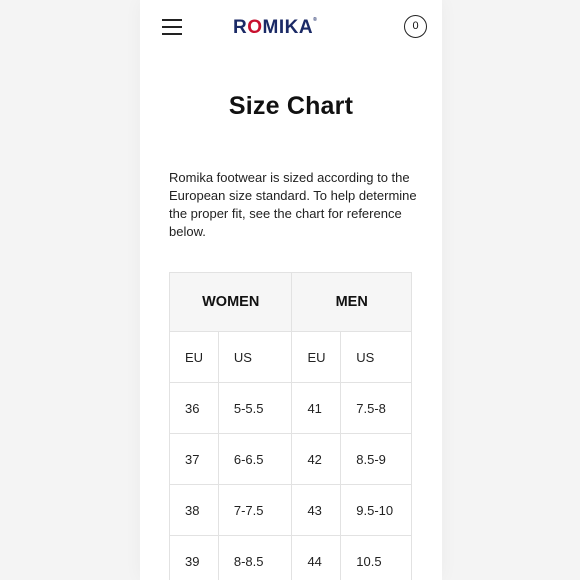 This screenshot has height=580, width=580. What do you see at coordinates (291, 106) in the screenshot?
I see `page-title: Size Chart` at bounding box center [291, 106].